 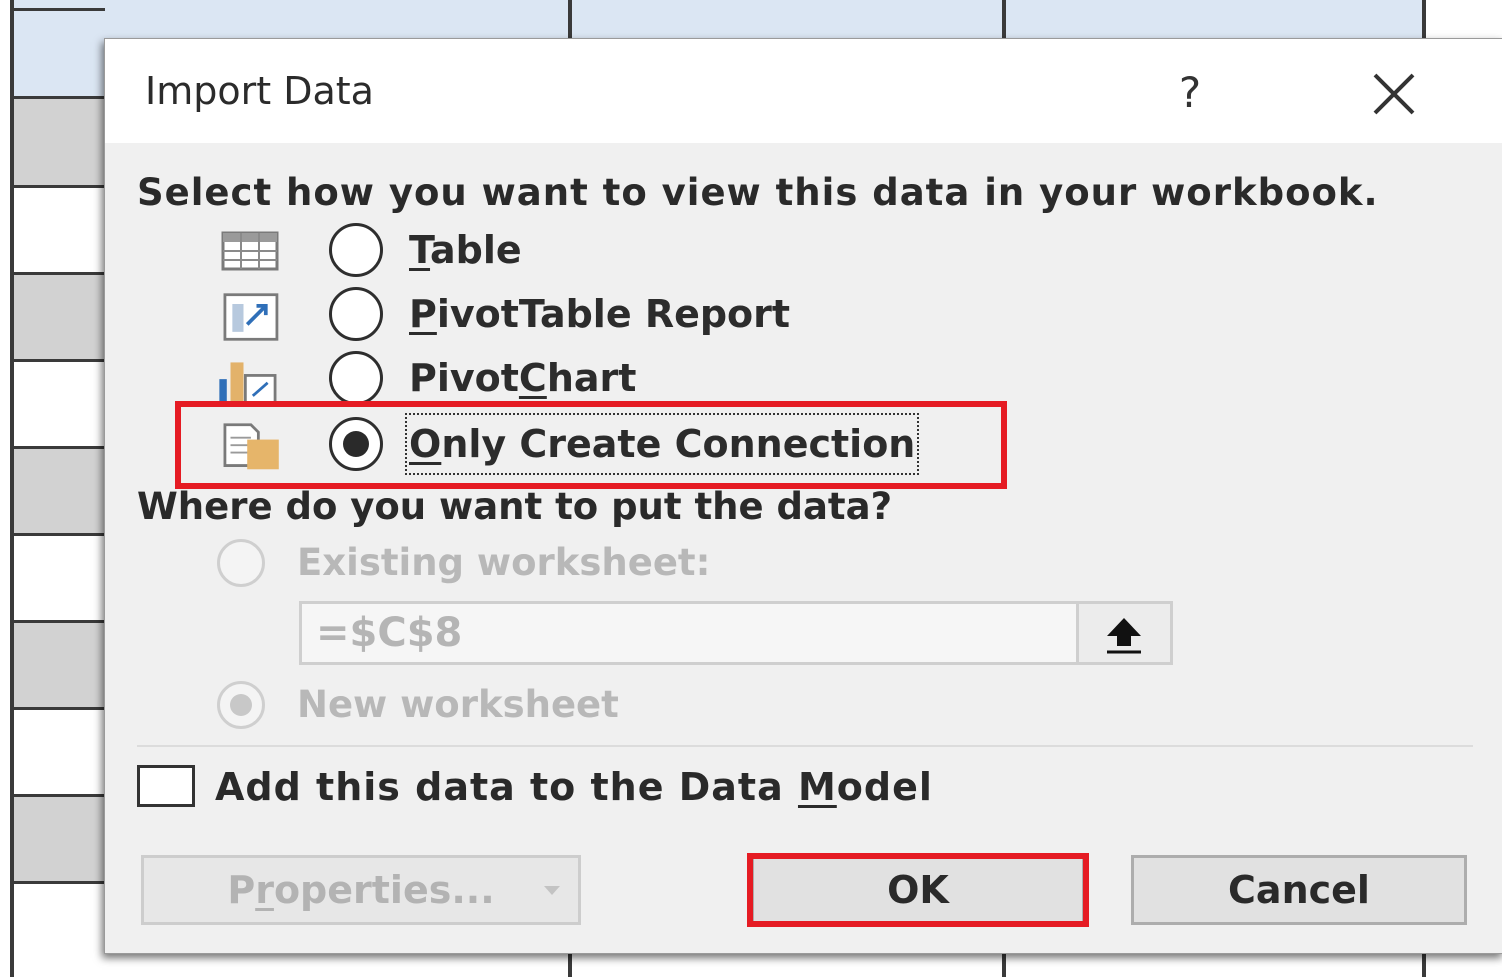 What do you see at coordinates (241, 705) in the screenshot?
I see `radio-new-worksheet` at bounding box center [241, 705].